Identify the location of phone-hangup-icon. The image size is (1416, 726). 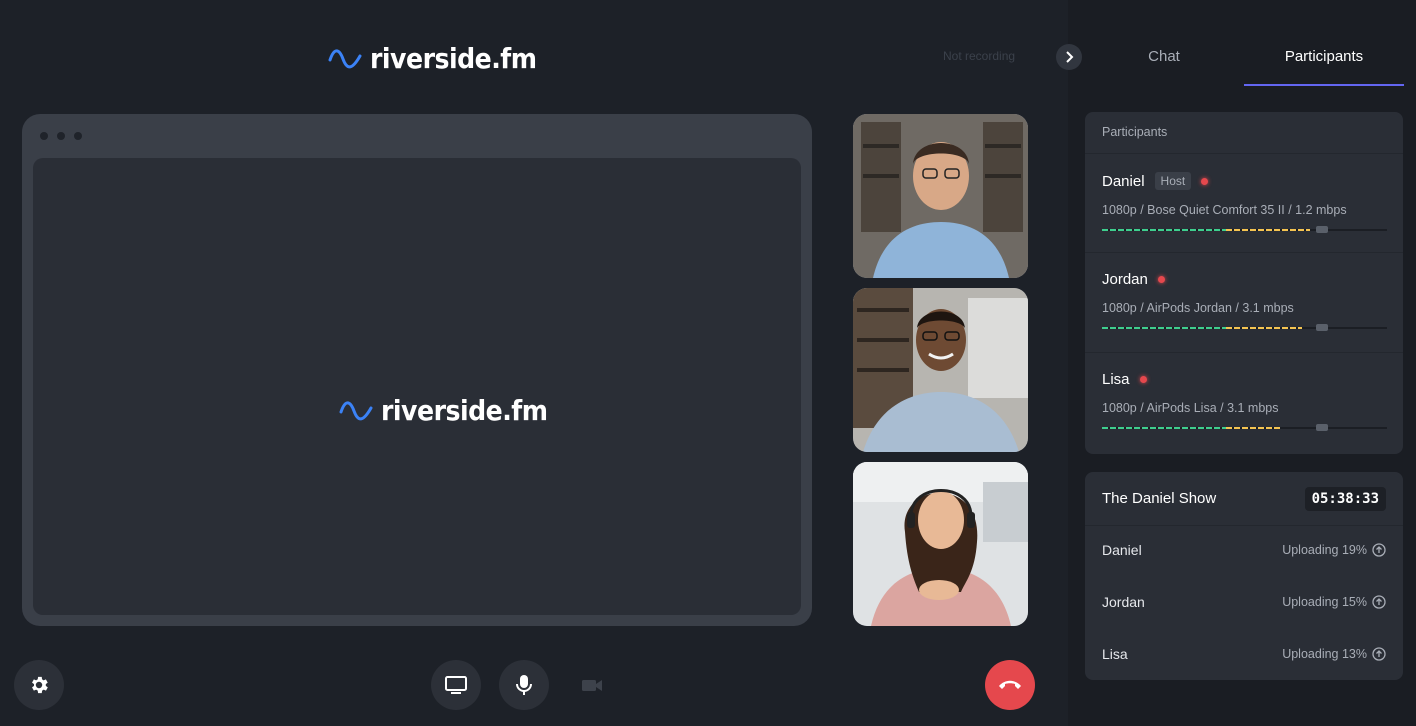
(1010, 684).